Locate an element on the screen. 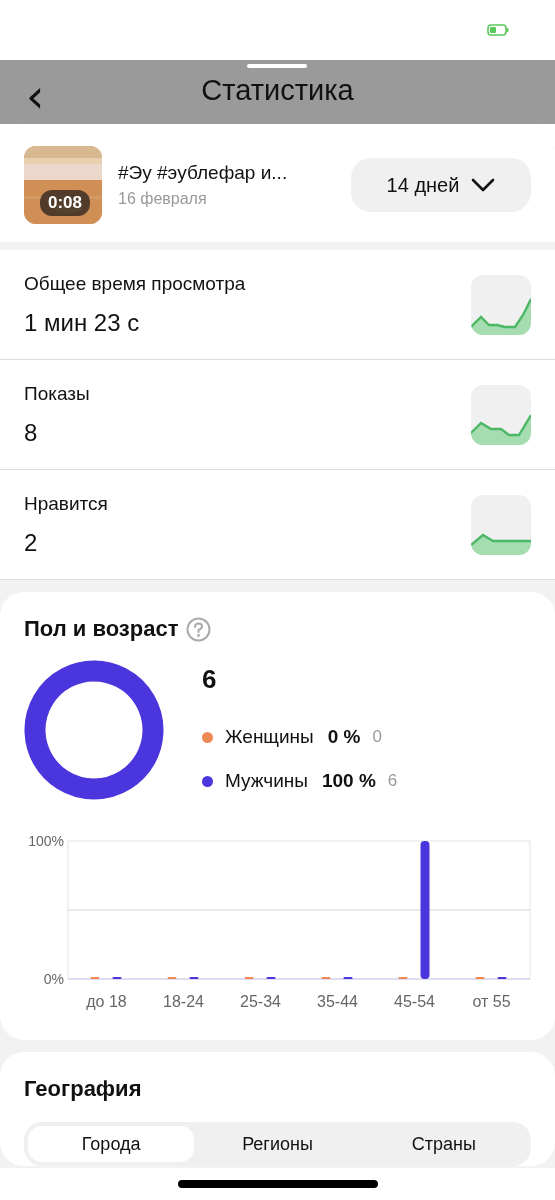  axis-tick-label: 100% is located at coordinates (46, 841).